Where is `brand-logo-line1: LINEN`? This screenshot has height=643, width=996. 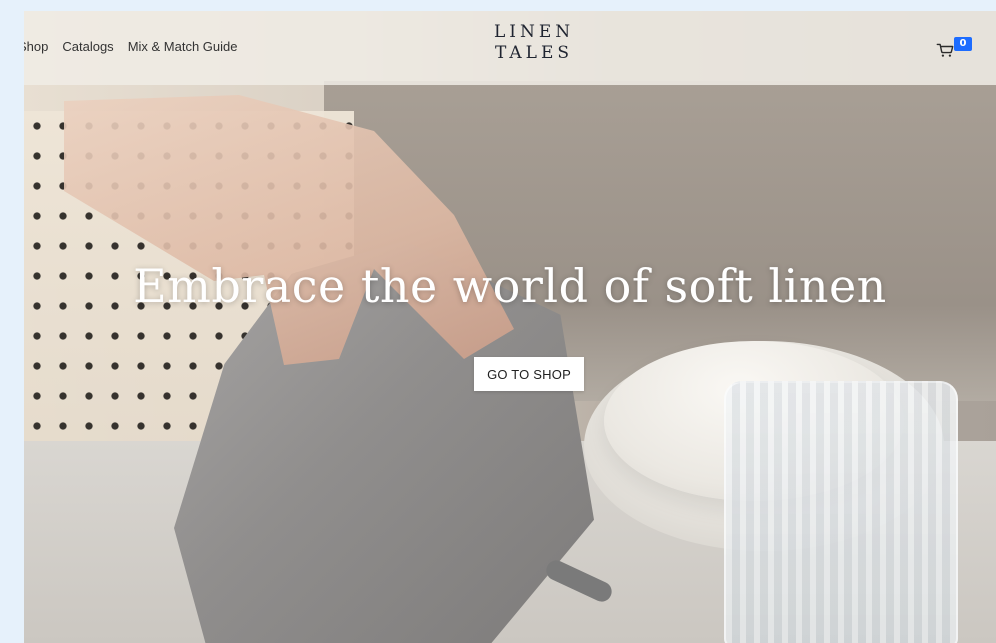 brand-logo-line1: LINEN is located at coordinates (534, 32).